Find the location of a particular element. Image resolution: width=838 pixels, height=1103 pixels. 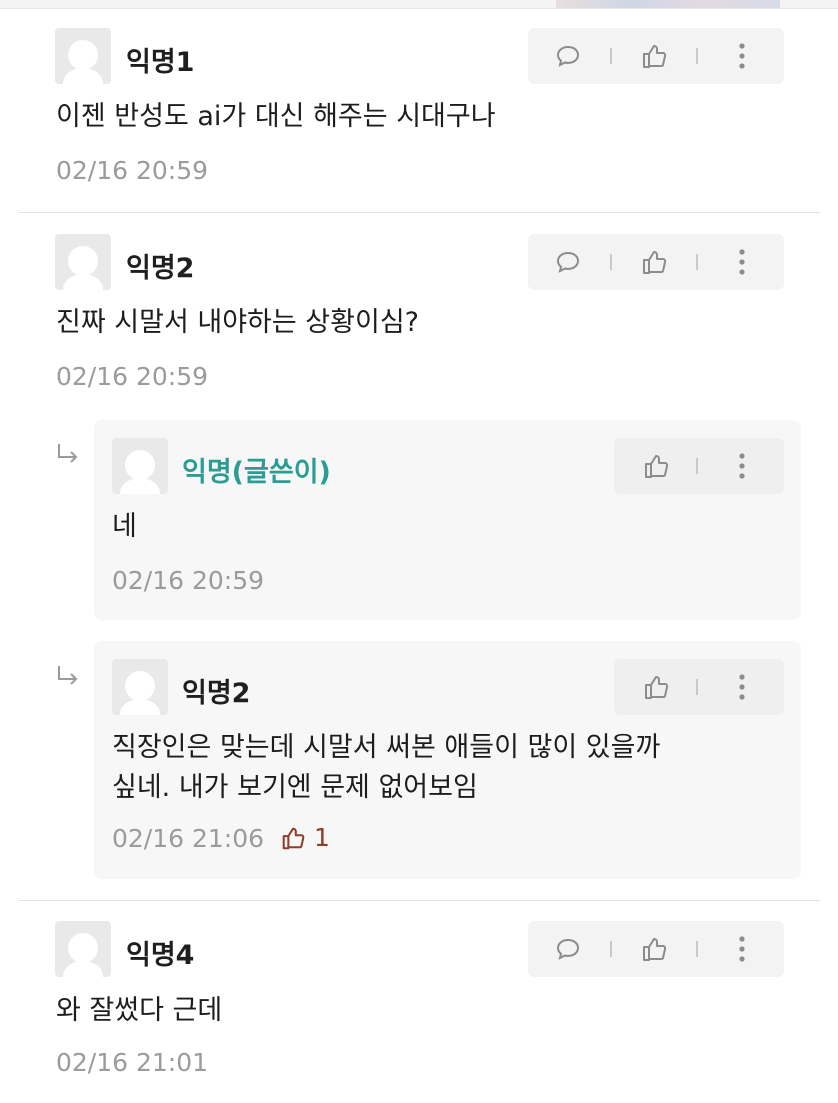

reply-date: 02/16 21:06 is located at coordinates (188, 838).